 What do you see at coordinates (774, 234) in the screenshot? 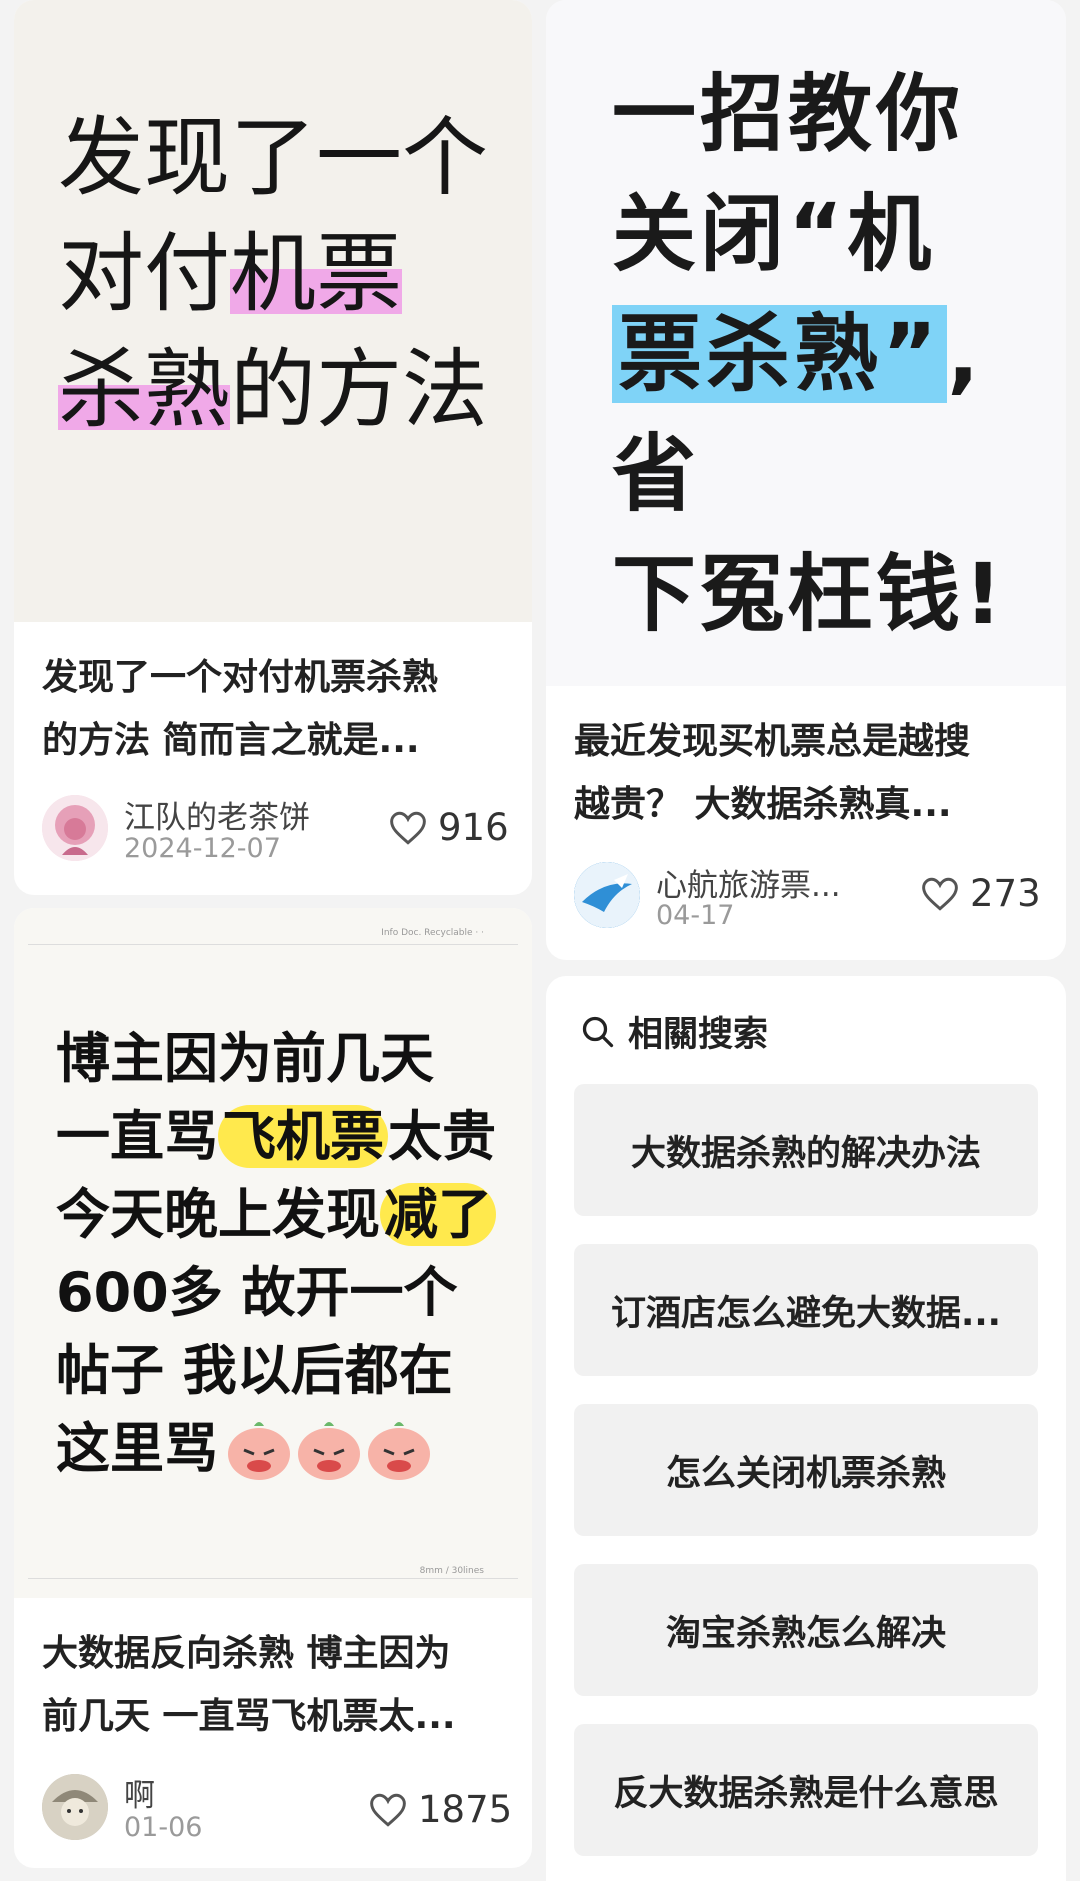
I see `cover-text-line: 关闭“机` at bounding box center [774, 234].